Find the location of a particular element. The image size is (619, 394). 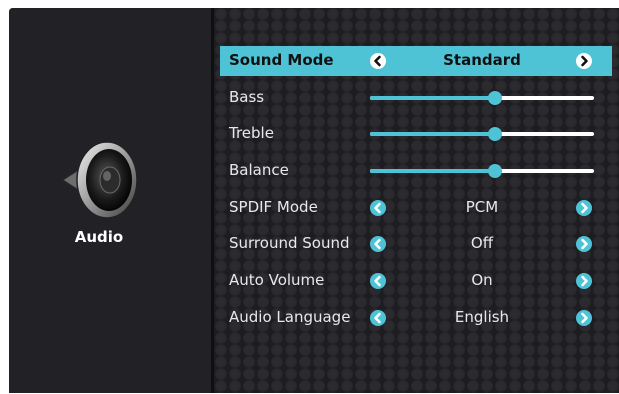

section-label: Audio is located at coordinates (99, 237).